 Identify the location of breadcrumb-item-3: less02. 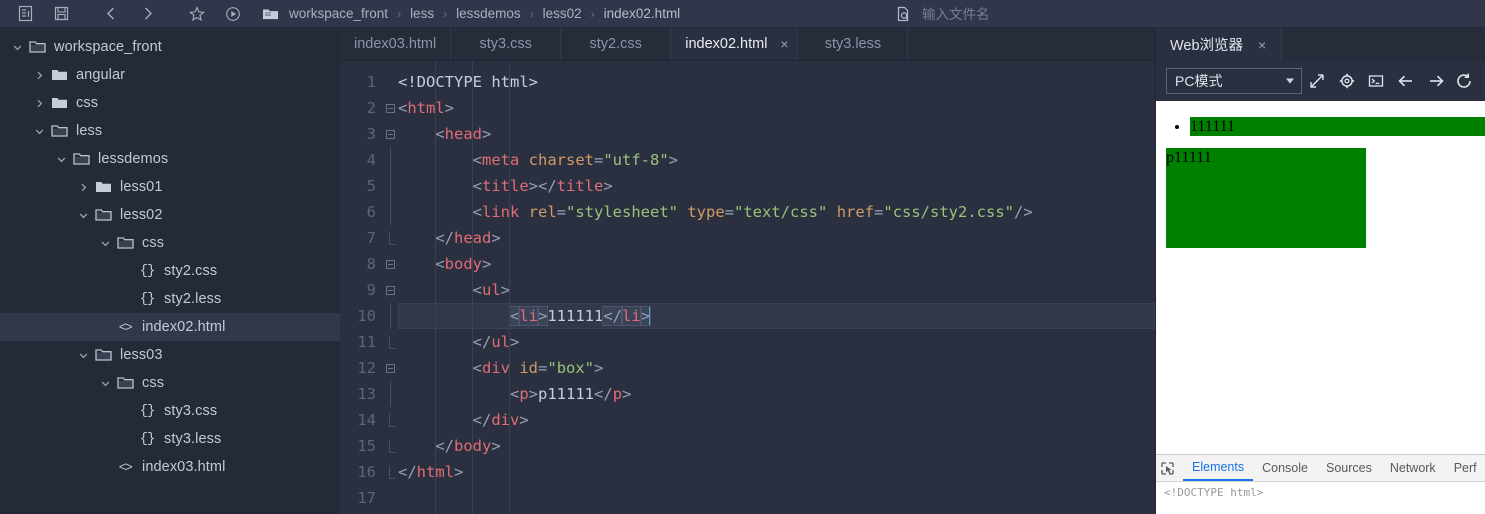
(562, 13).